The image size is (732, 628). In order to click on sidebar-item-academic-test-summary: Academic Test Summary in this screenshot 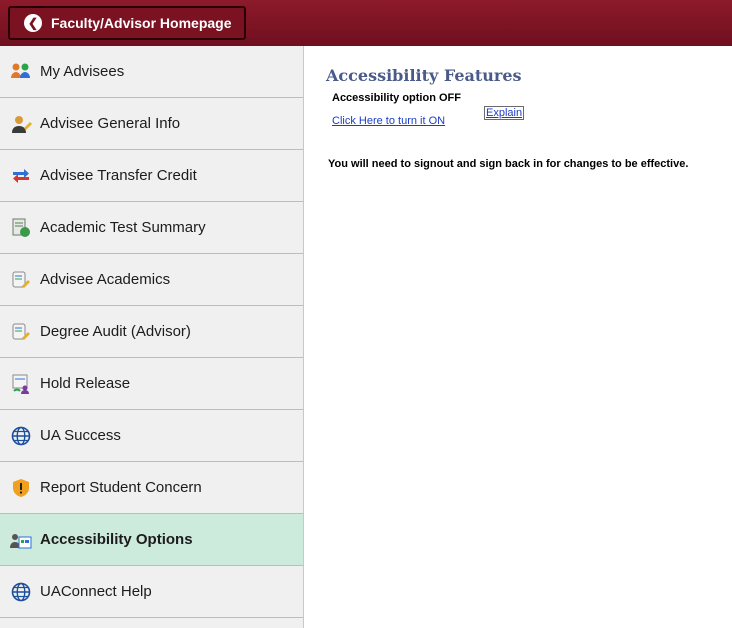, I will do `click(151, 228)`.